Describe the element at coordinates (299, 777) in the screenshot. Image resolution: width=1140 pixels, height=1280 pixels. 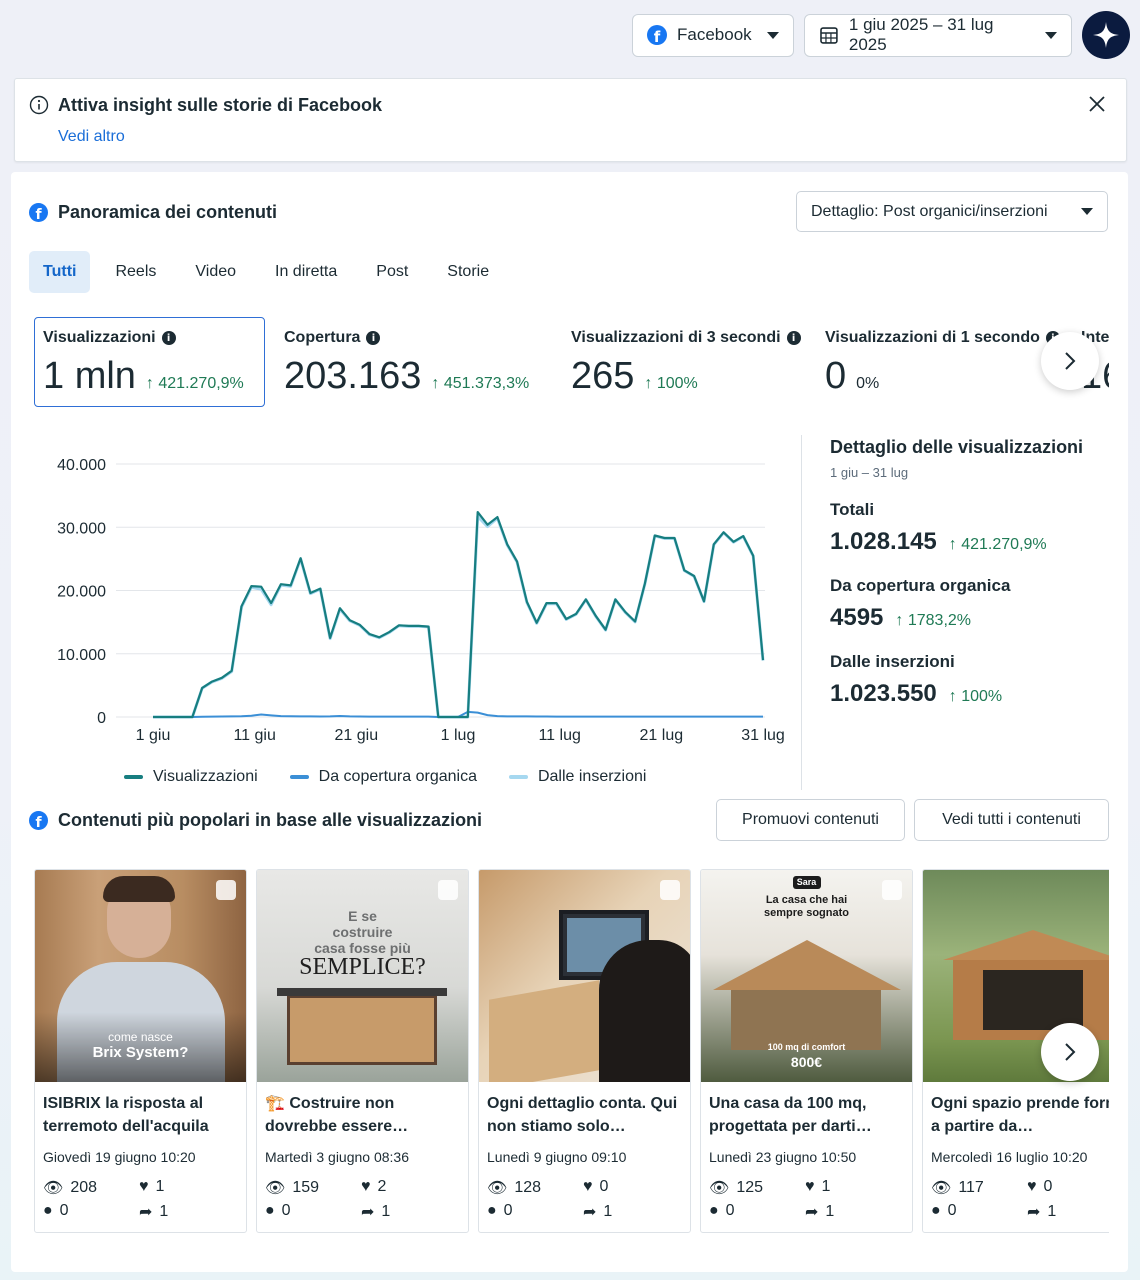
I see `legend-swatch` at that location.